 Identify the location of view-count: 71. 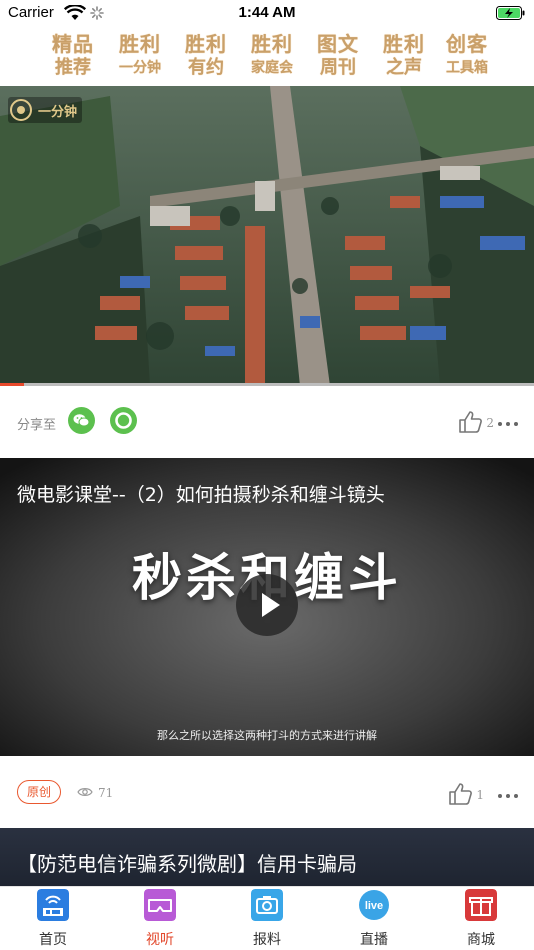
(106, 793).